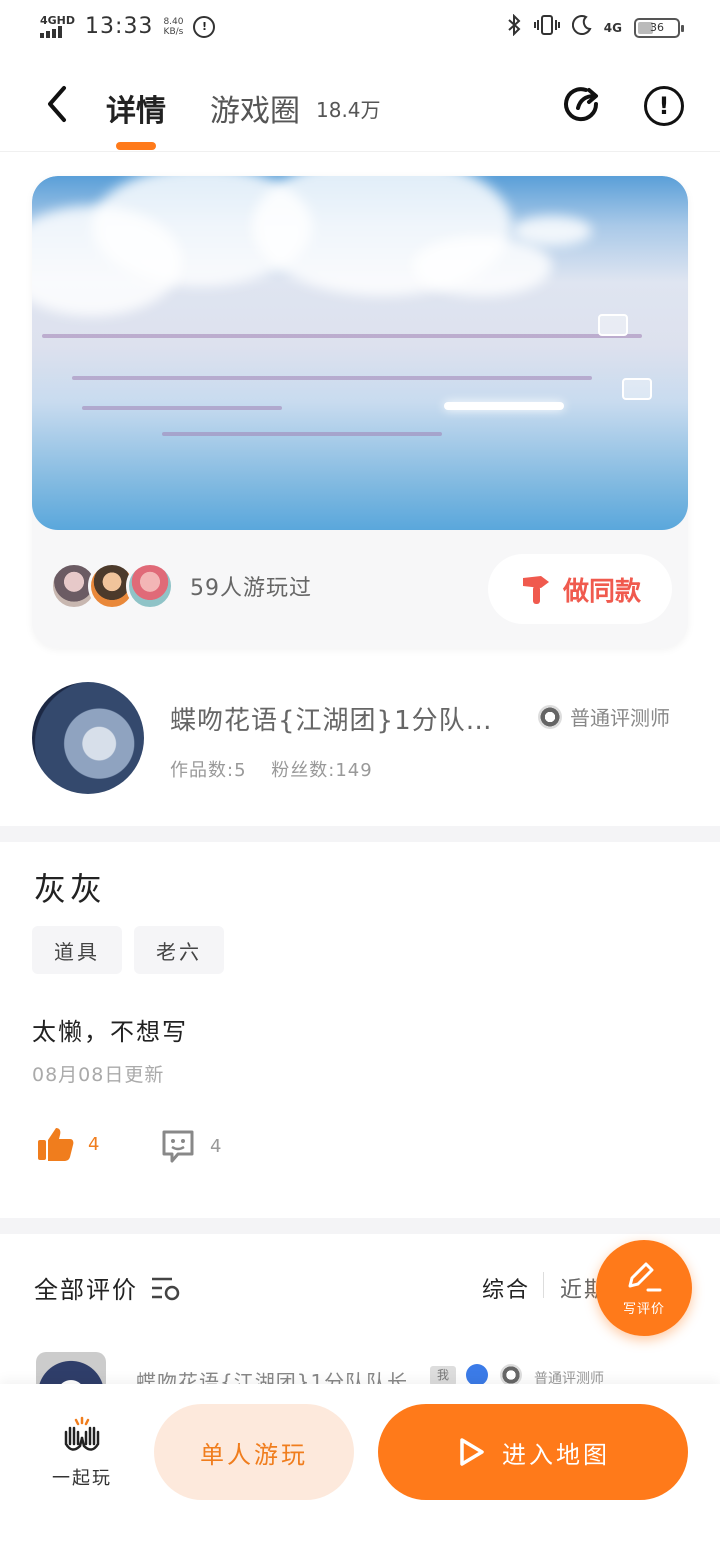  I want to click on moon-icon, so click(581, 27).